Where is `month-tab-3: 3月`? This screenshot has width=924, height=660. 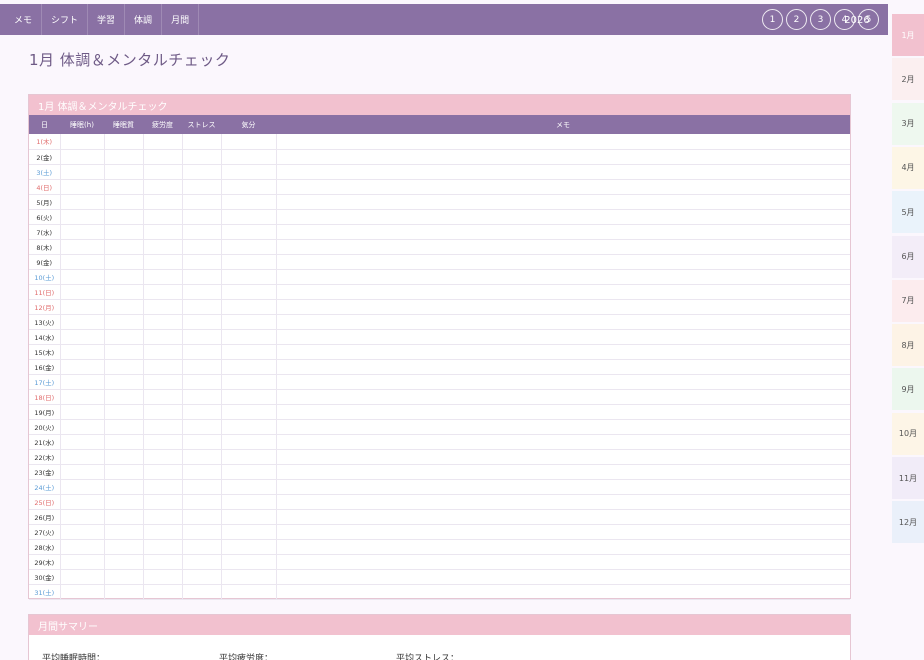
month-tab-3: 3月 is located at coordinates (908, 123).